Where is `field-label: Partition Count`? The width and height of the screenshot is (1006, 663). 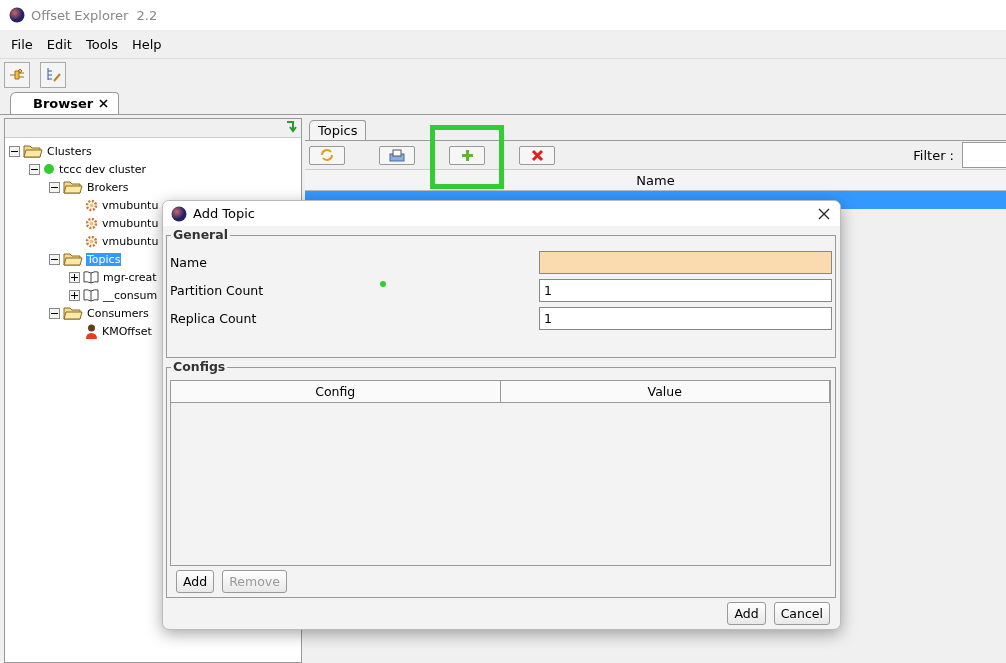 field-label: Partition Count is located at coordinates (217, 290).